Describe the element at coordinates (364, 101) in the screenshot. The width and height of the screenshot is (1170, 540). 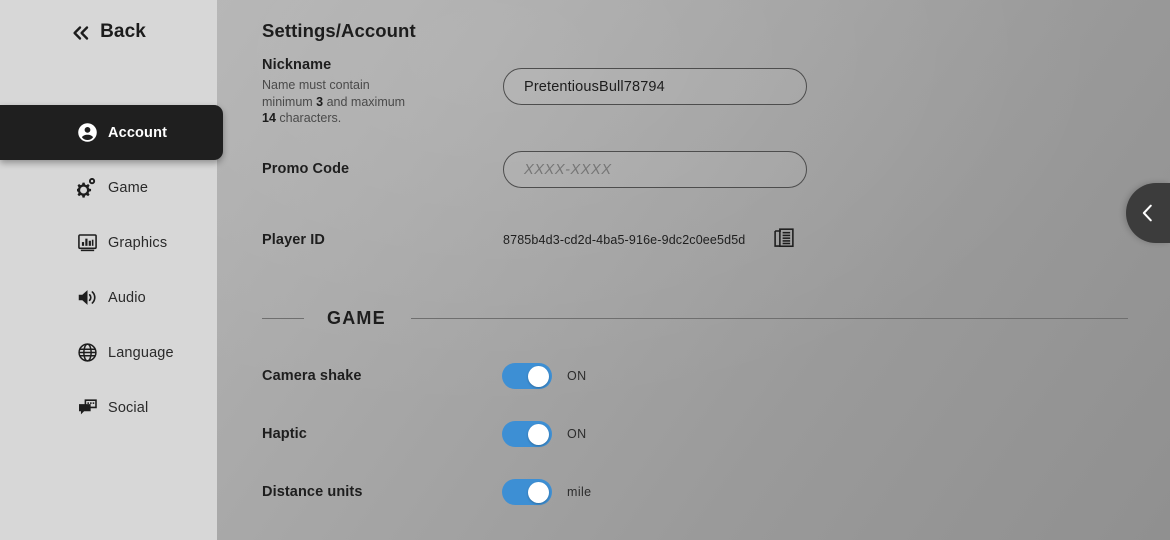
I see `nickname-hint-mid: and maximum` at that location.